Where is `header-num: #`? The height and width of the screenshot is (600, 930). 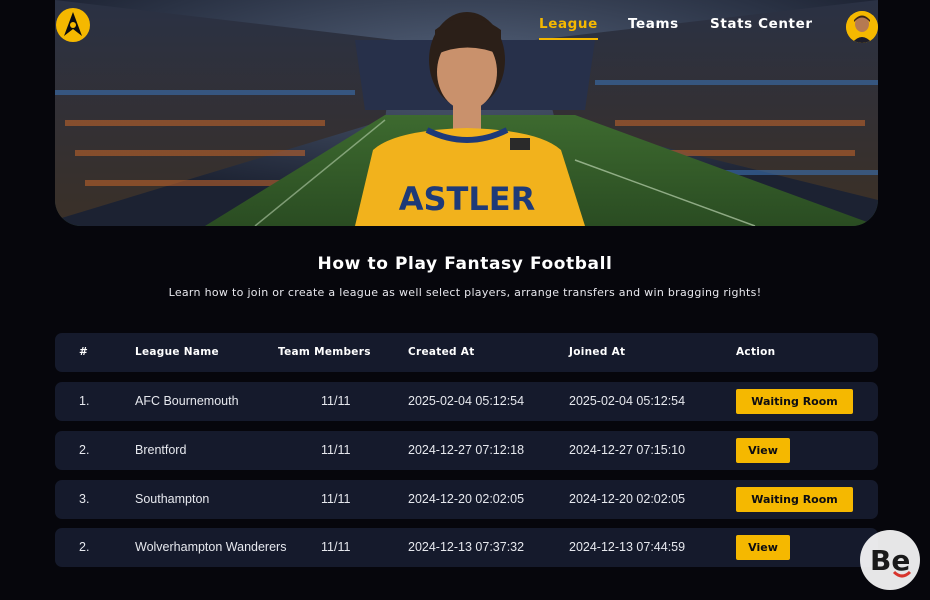 header-num: # is located at coordinates (84, 352).